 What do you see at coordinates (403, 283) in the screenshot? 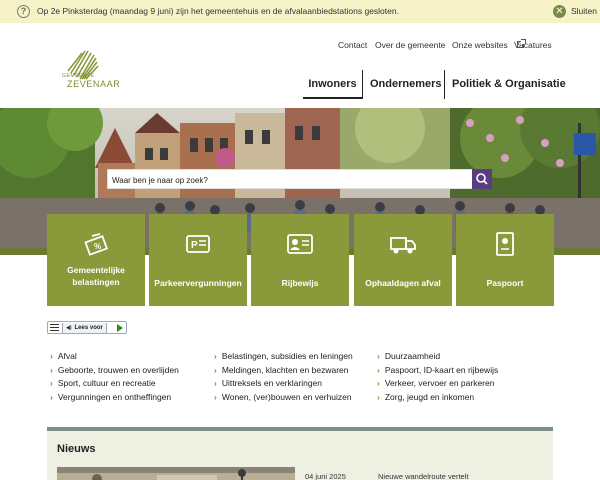
I see `tile-label: Ophaaldagen afval` at bounding box center [403, 283].